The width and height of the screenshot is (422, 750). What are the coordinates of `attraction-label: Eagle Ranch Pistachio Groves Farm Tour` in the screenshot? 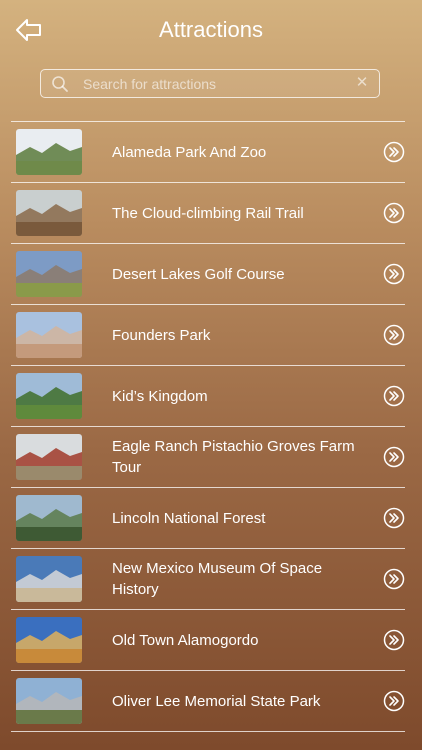 It's located at (233, 457).